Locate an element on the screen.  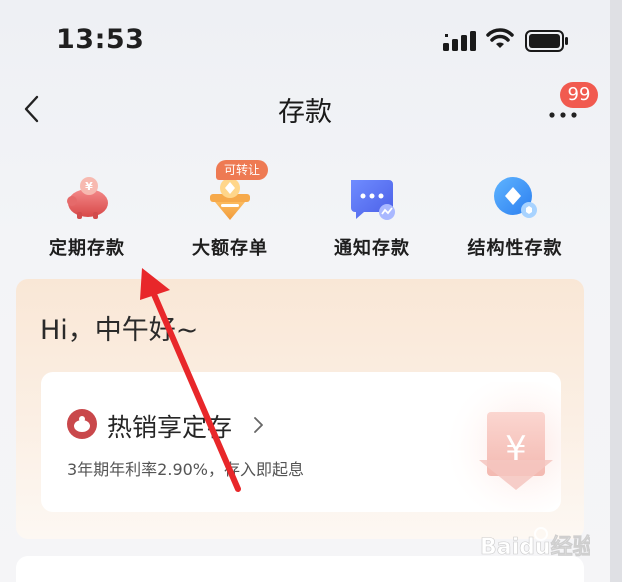
category-structured-deposit: 结构性存款 is located at coordinates (515, 215).